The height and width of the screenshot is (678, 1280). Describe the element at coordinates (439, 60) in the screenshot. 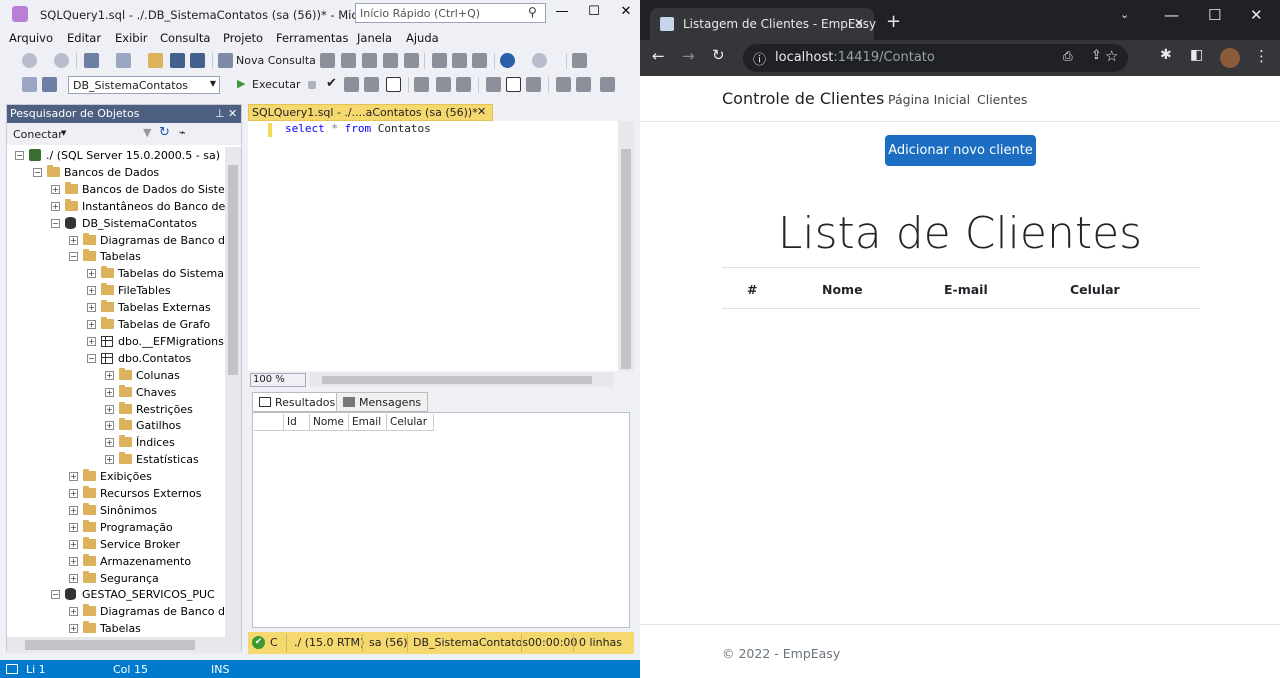

I see `cut-icon` at that location.